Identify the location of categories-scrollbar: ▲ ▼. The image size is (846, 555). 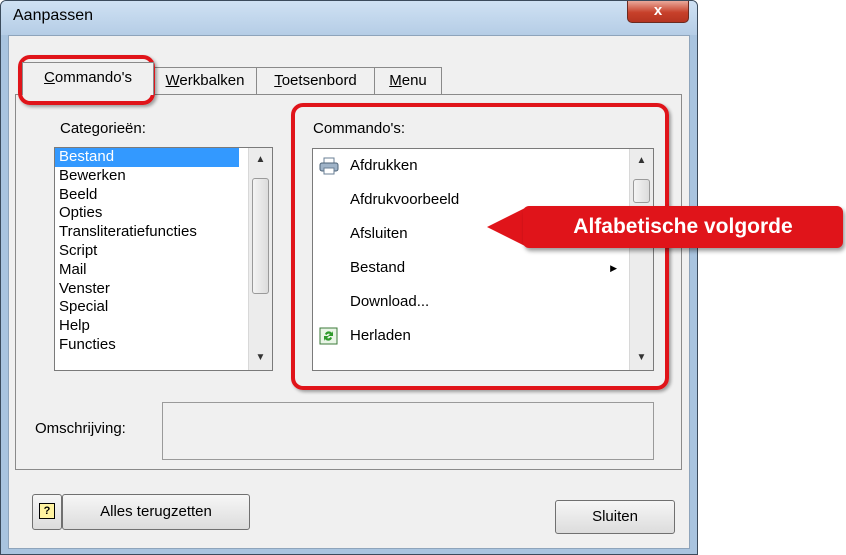
(260, 259).